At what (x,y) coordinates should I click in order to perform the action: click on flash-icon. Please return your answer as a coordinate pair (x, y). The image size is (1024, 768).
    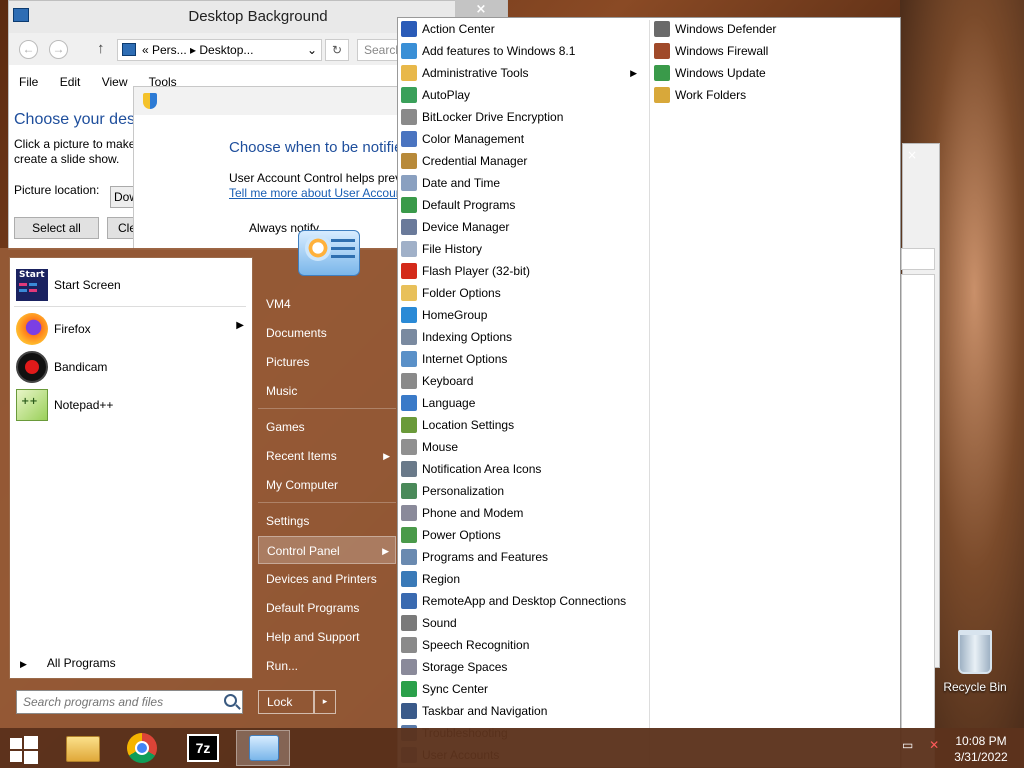
    Looking at the image, I should click on (409, 271).